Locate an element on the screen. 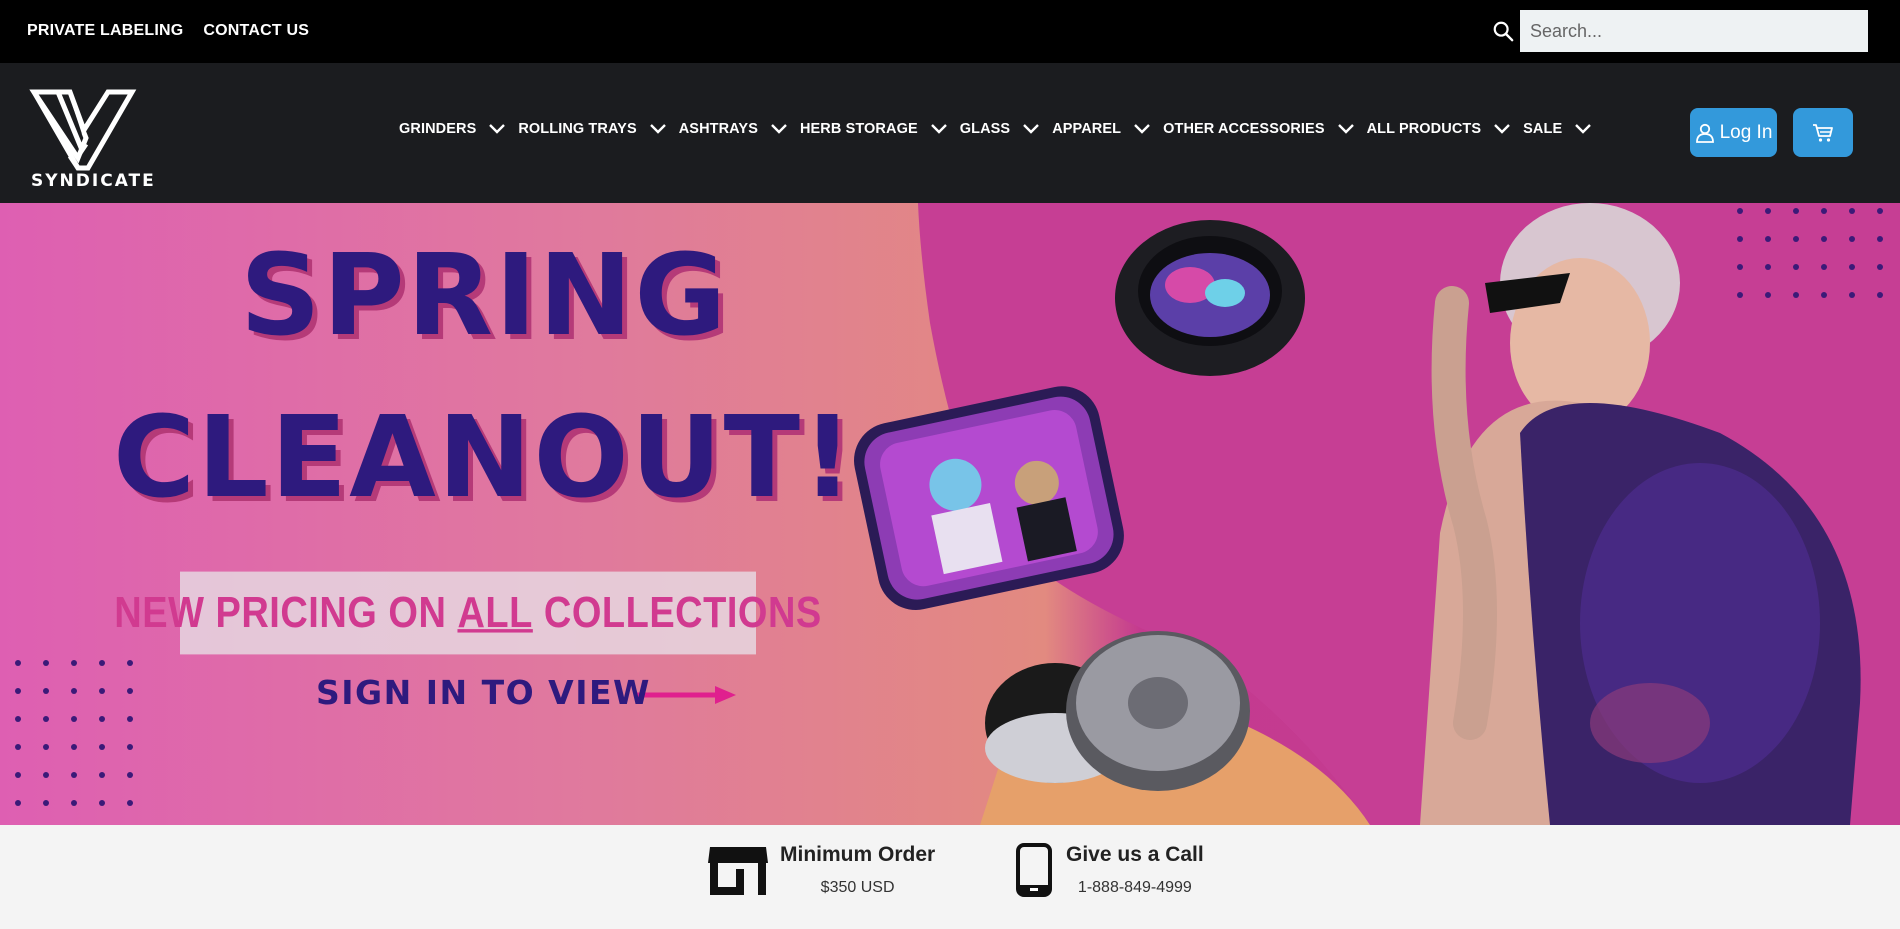 This screenshot has height=929, width=1900. nav-item-rolling-trays: ROLLING TRAYS is located at coordinates (592, 129).